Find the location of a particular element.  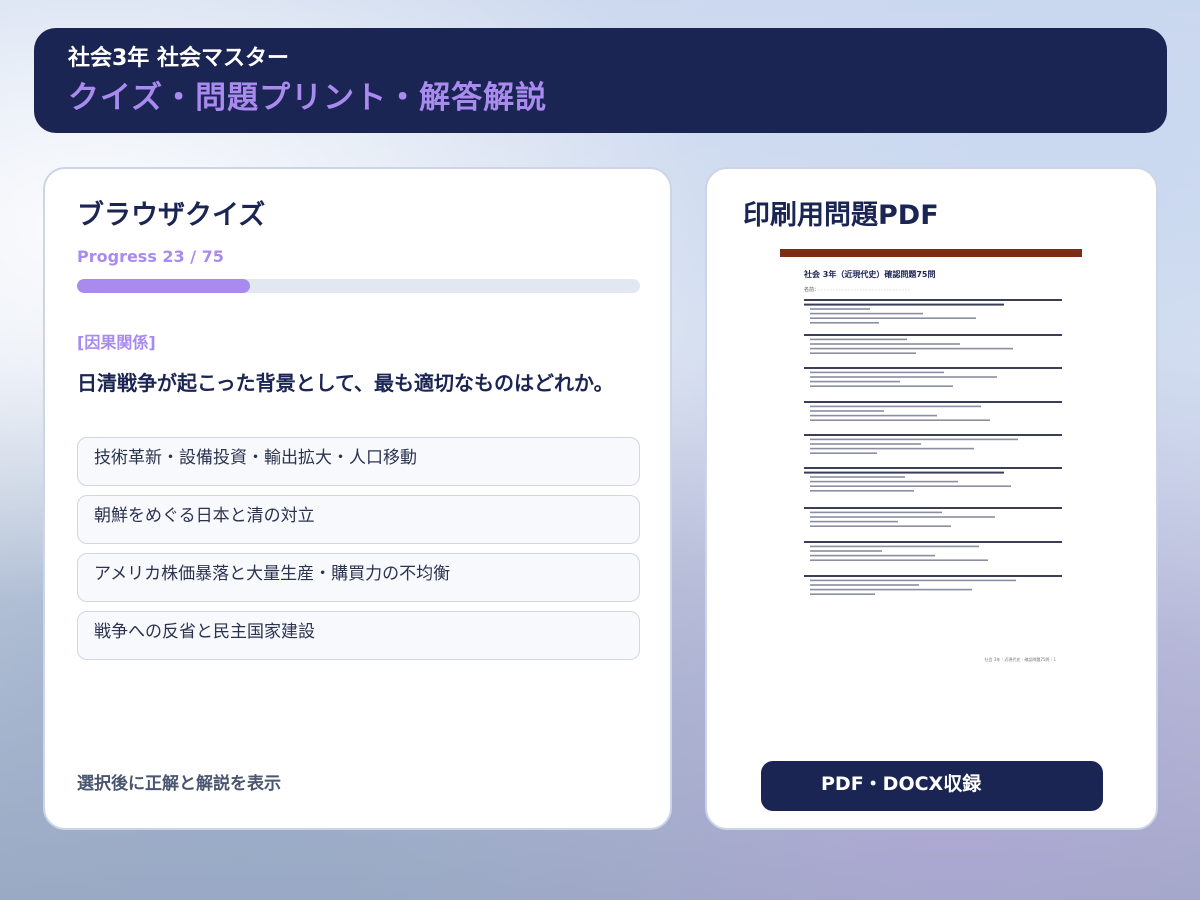

answer-option-2: 朝鮮をめぐる日本と清の対立 is located at coordinates (358, 519).